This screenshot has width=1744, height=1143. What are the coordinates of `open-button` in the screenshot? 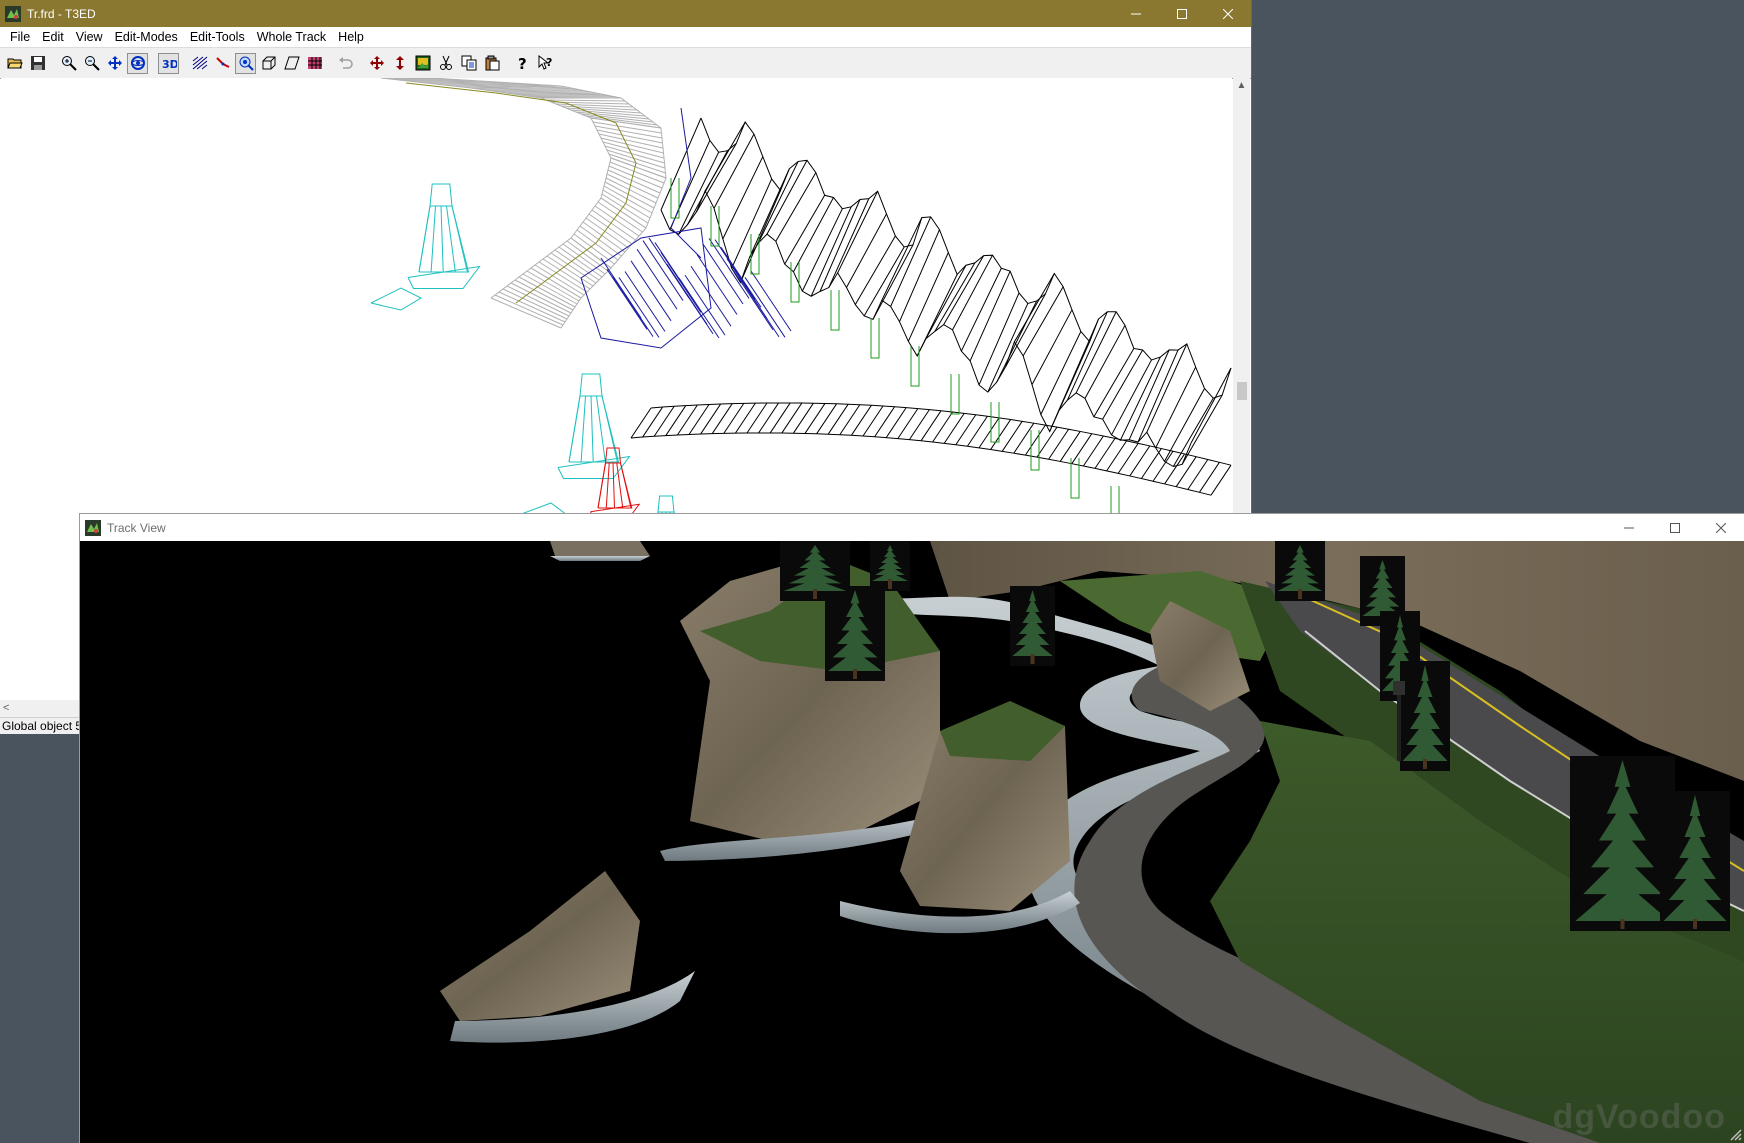 It's located at (14, 63).